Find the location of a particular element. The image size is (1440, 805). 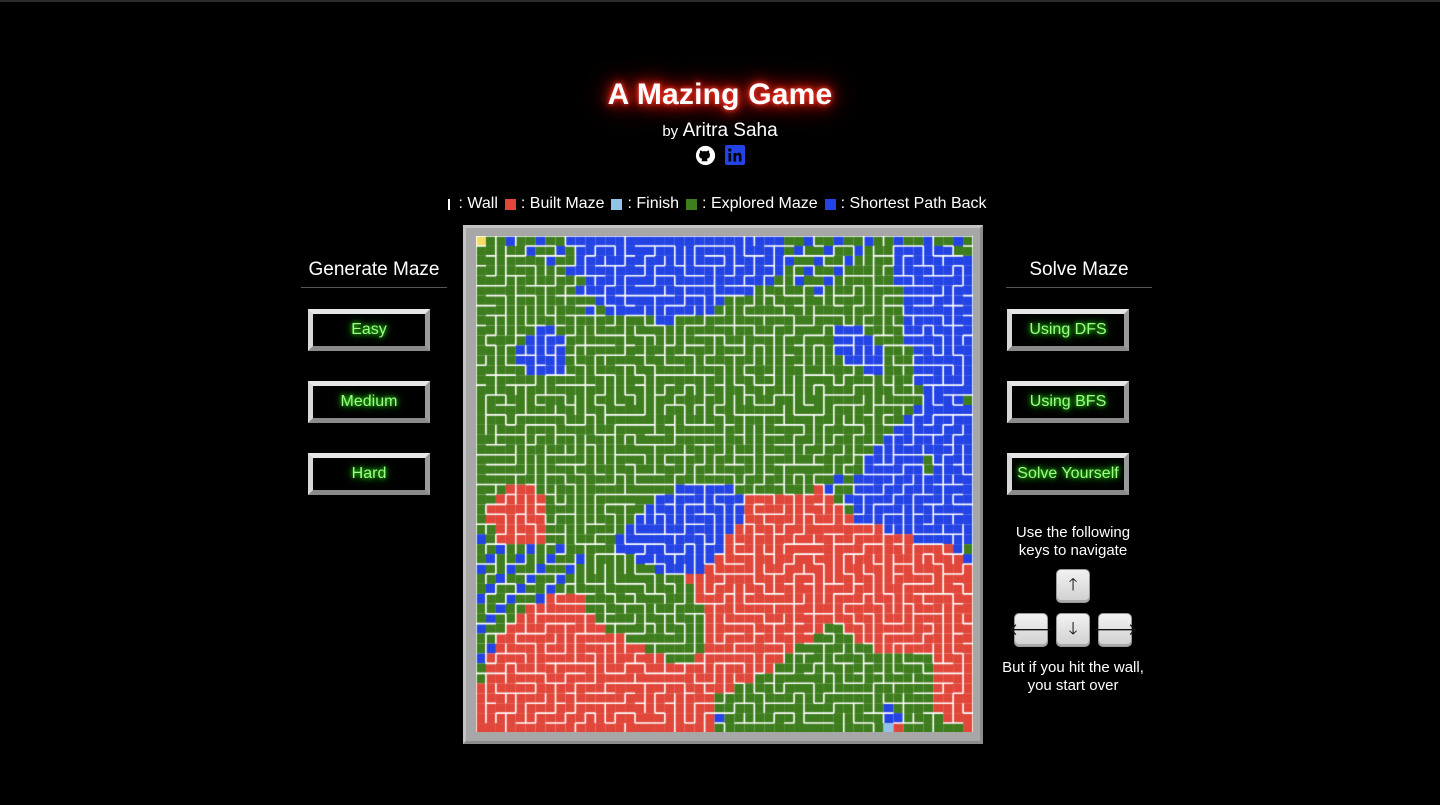

legend-built: : Built Maze is located at coordinates (554, 204).